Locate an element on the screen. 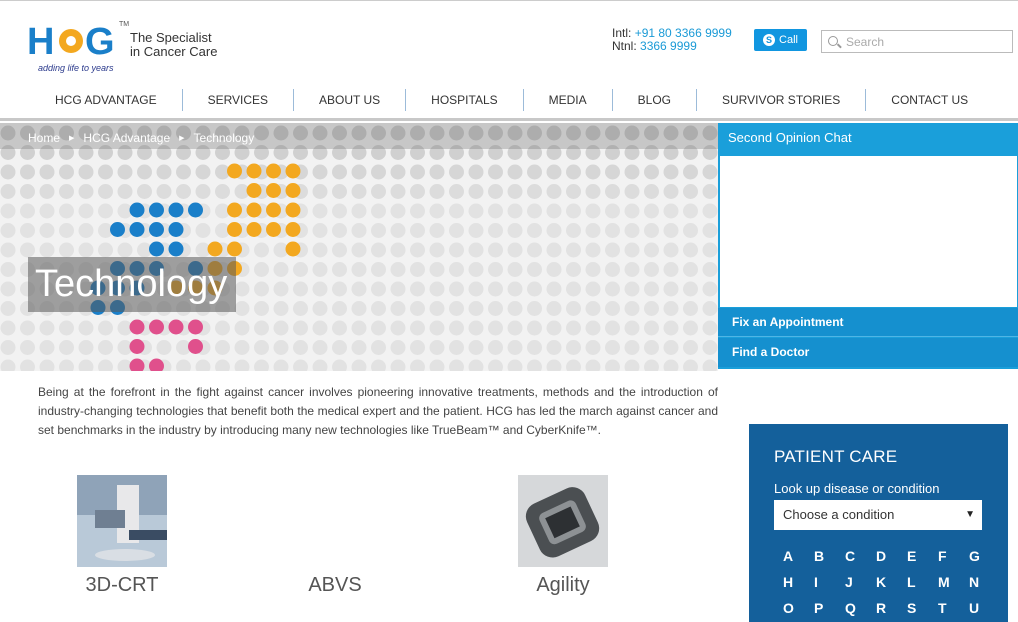  alphabet-letter-o: O is located at coordinates (789, 608).